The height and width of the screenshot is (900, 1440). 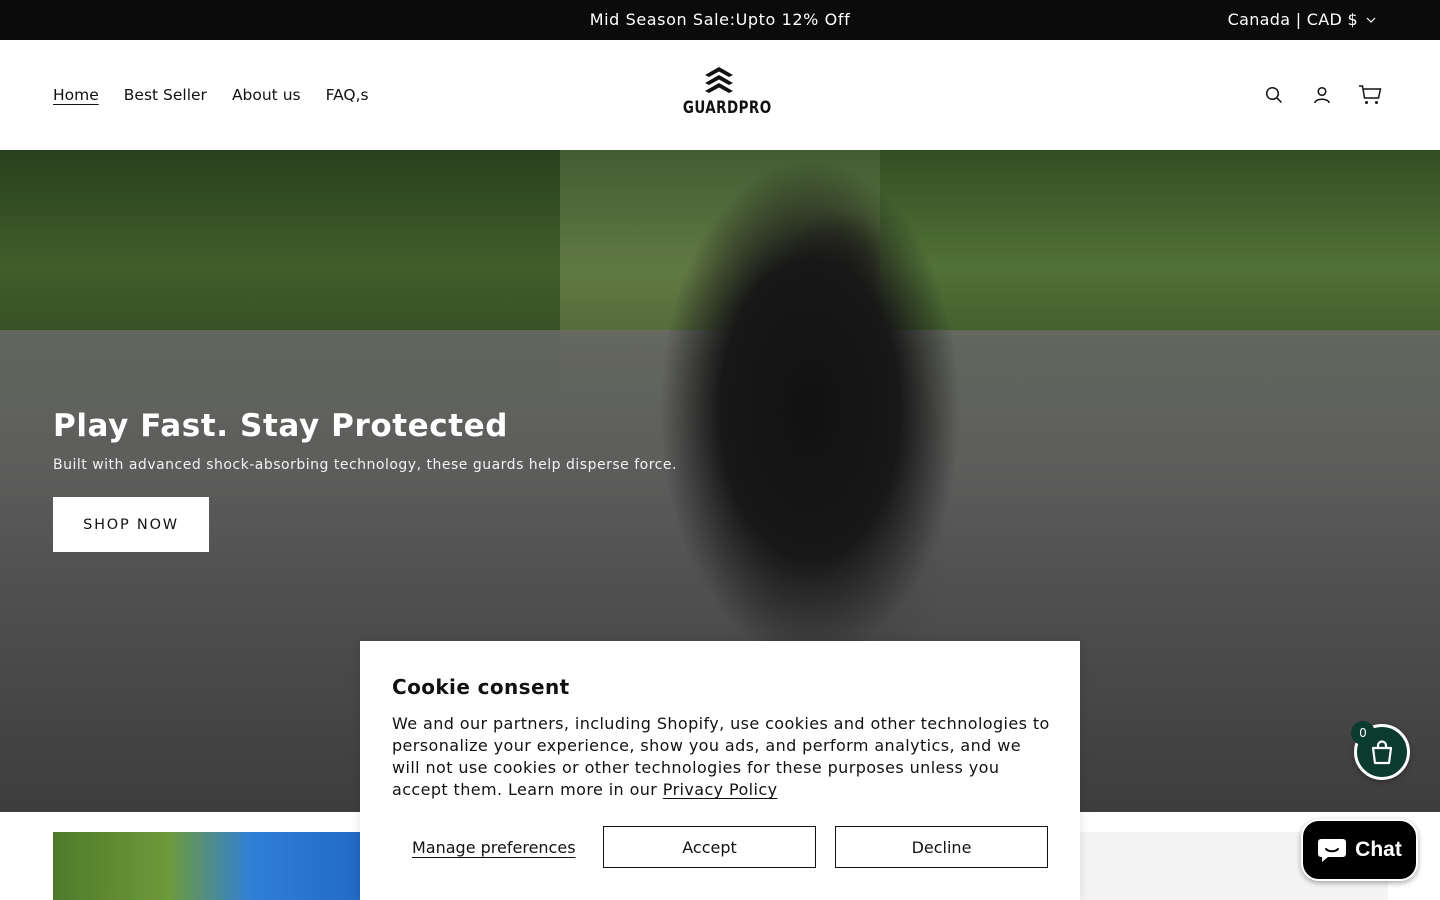 I want to click on chat-button: Chat, so click(x=1359, y=850).